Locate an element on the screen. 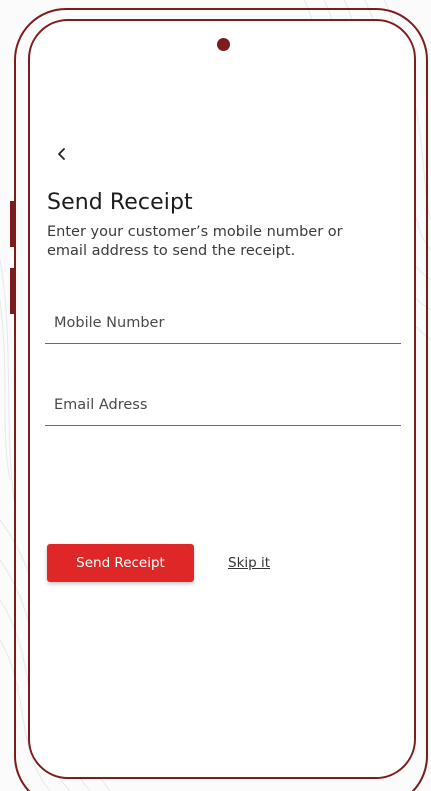 This screenshot has width=431, height=791. camera-icon is located at coordinates (223, 44).